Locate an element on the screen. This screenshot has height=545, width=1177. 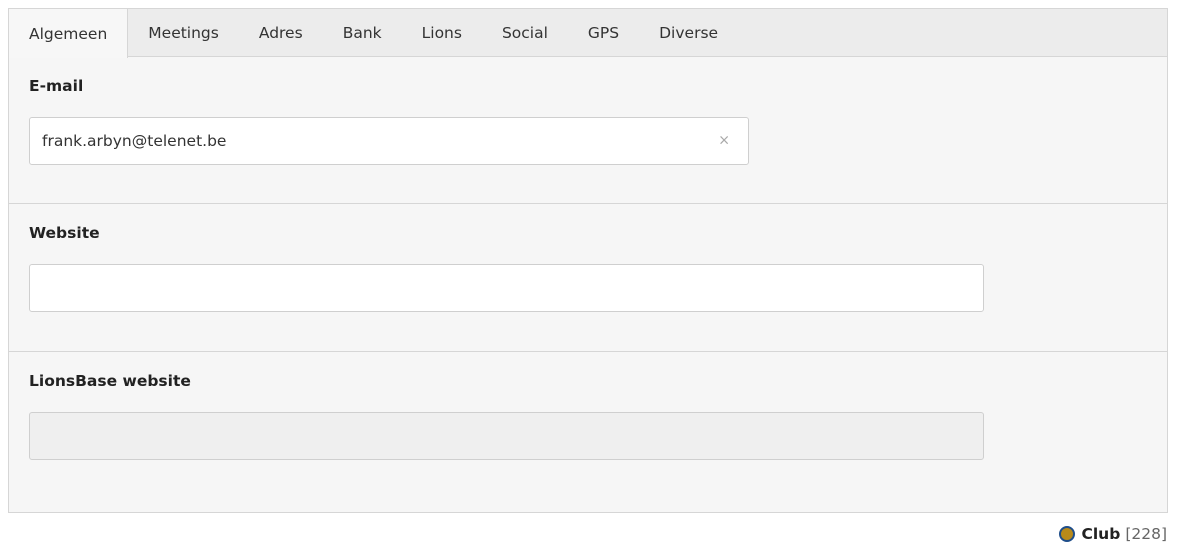
tab-lions: Lions is located at coordinates (442, 32).